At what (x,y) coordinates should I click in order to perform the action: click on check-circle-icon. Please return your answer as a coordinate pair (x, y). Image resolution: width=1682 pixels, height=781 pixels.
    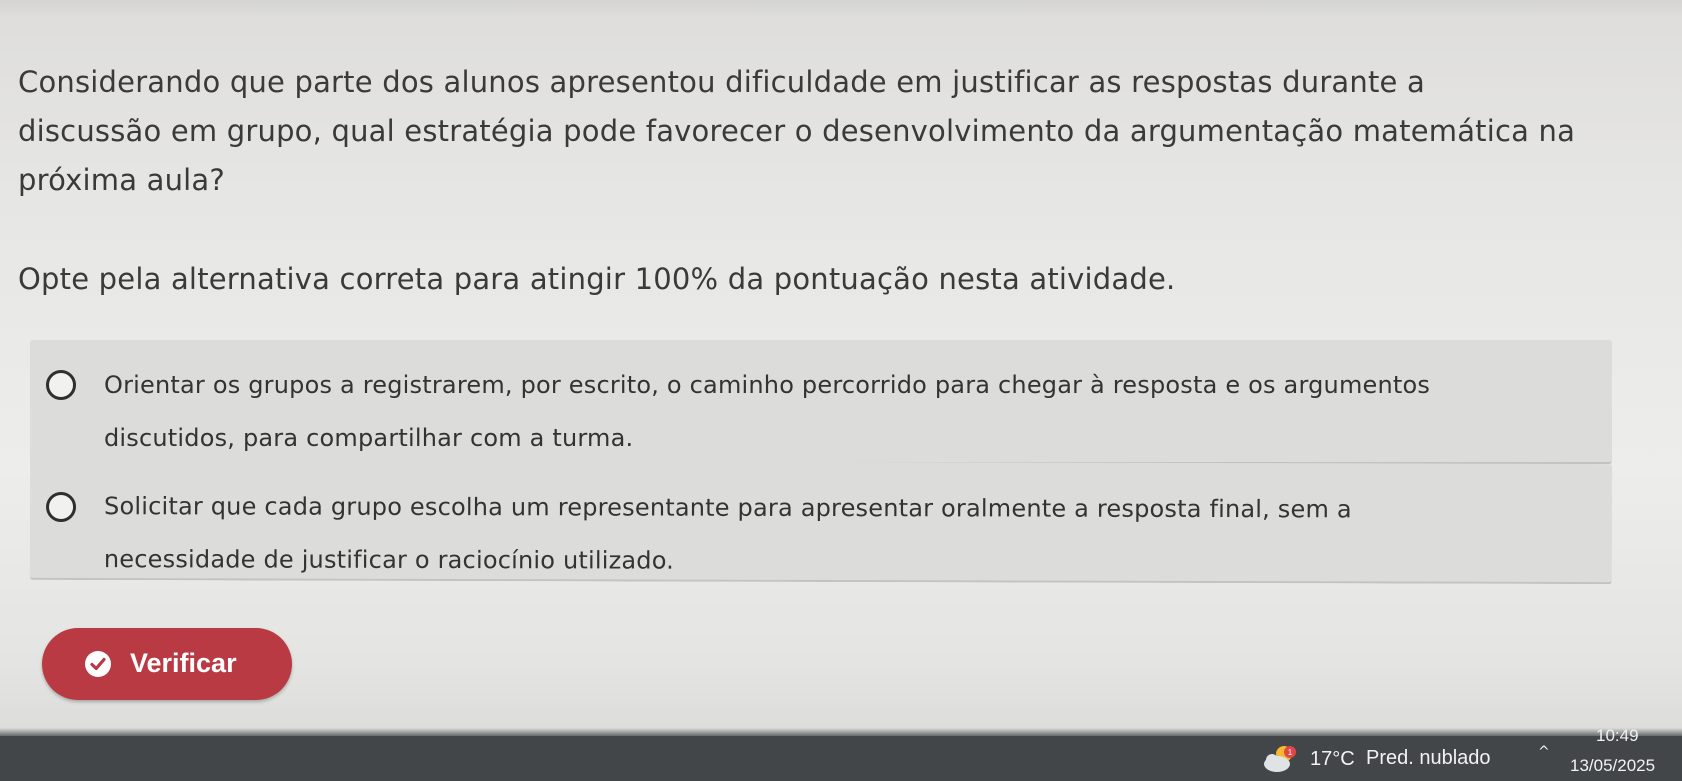
    Looking at the image, I should click on (98, 664).